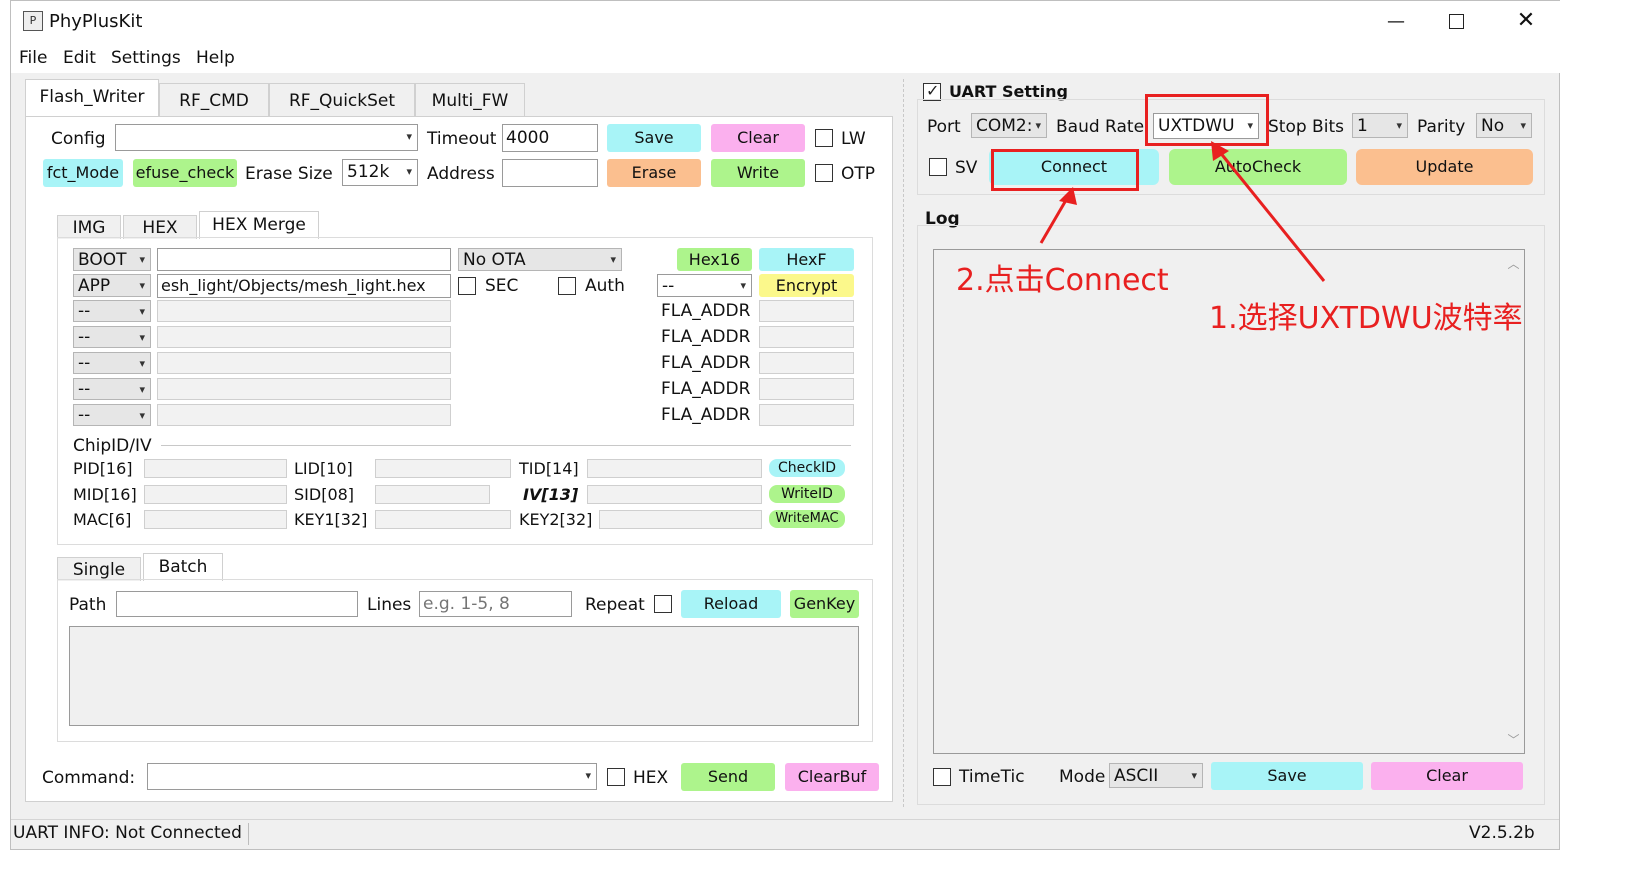 The height and width of the screenshot is (896, 1646). What do you see at coordinates (1603, 448) in the screenshot?
I see `background-edge-right` at bounding box center [1603, 448].